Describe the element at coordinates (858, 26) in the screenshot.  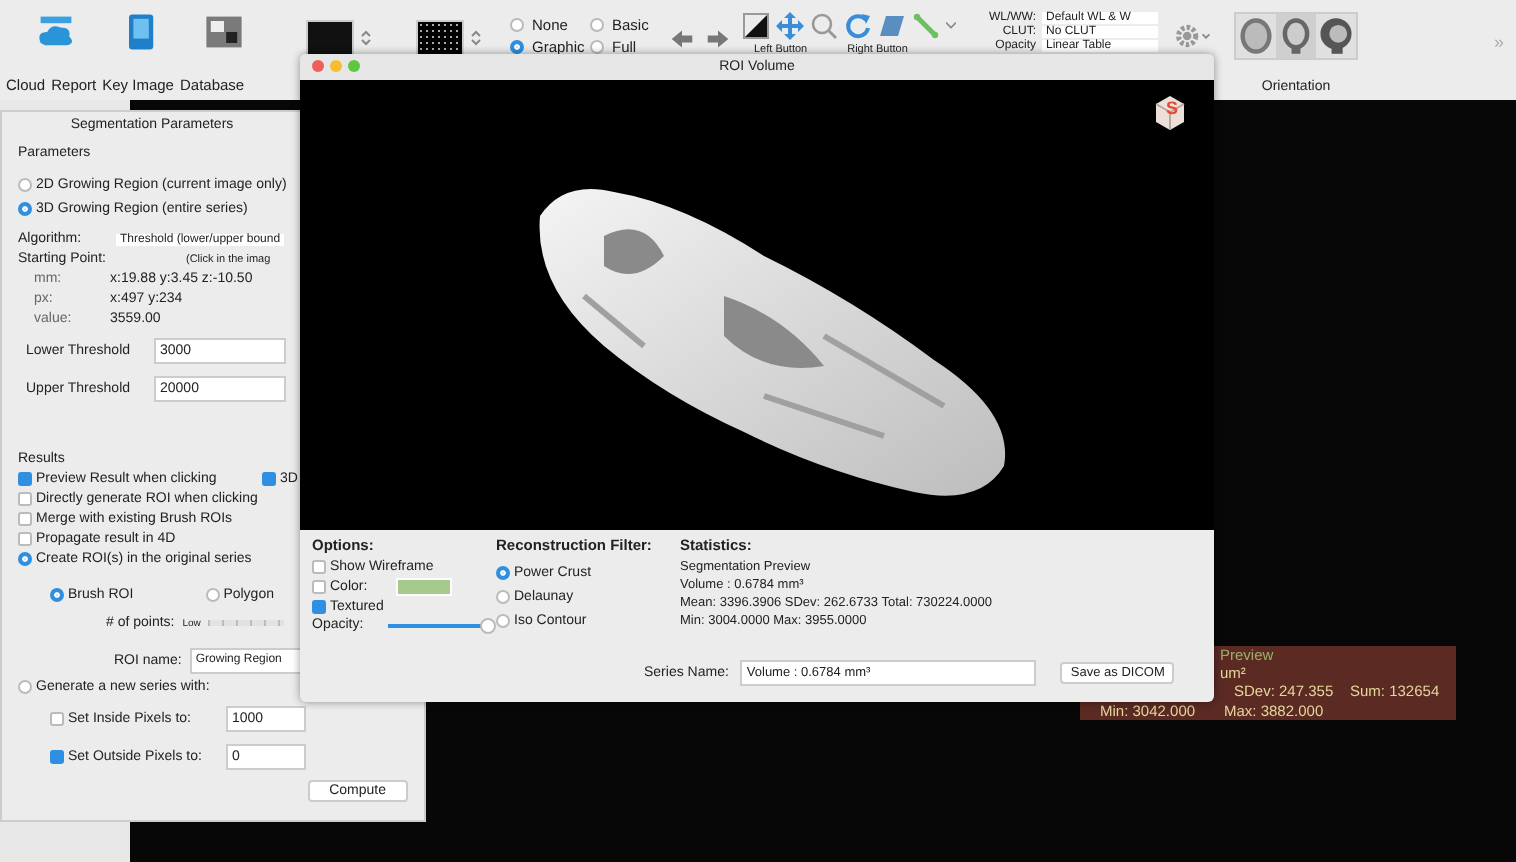
I see `rotate-tool-icon` at that location.